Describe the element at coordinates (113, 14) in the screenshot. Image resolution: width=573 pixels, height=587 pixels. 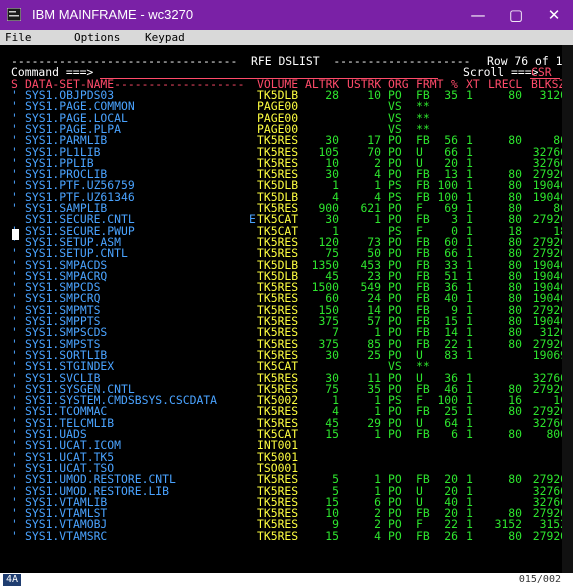
I see `window-title: IBM MAINFRAME - wc3270` at that location.